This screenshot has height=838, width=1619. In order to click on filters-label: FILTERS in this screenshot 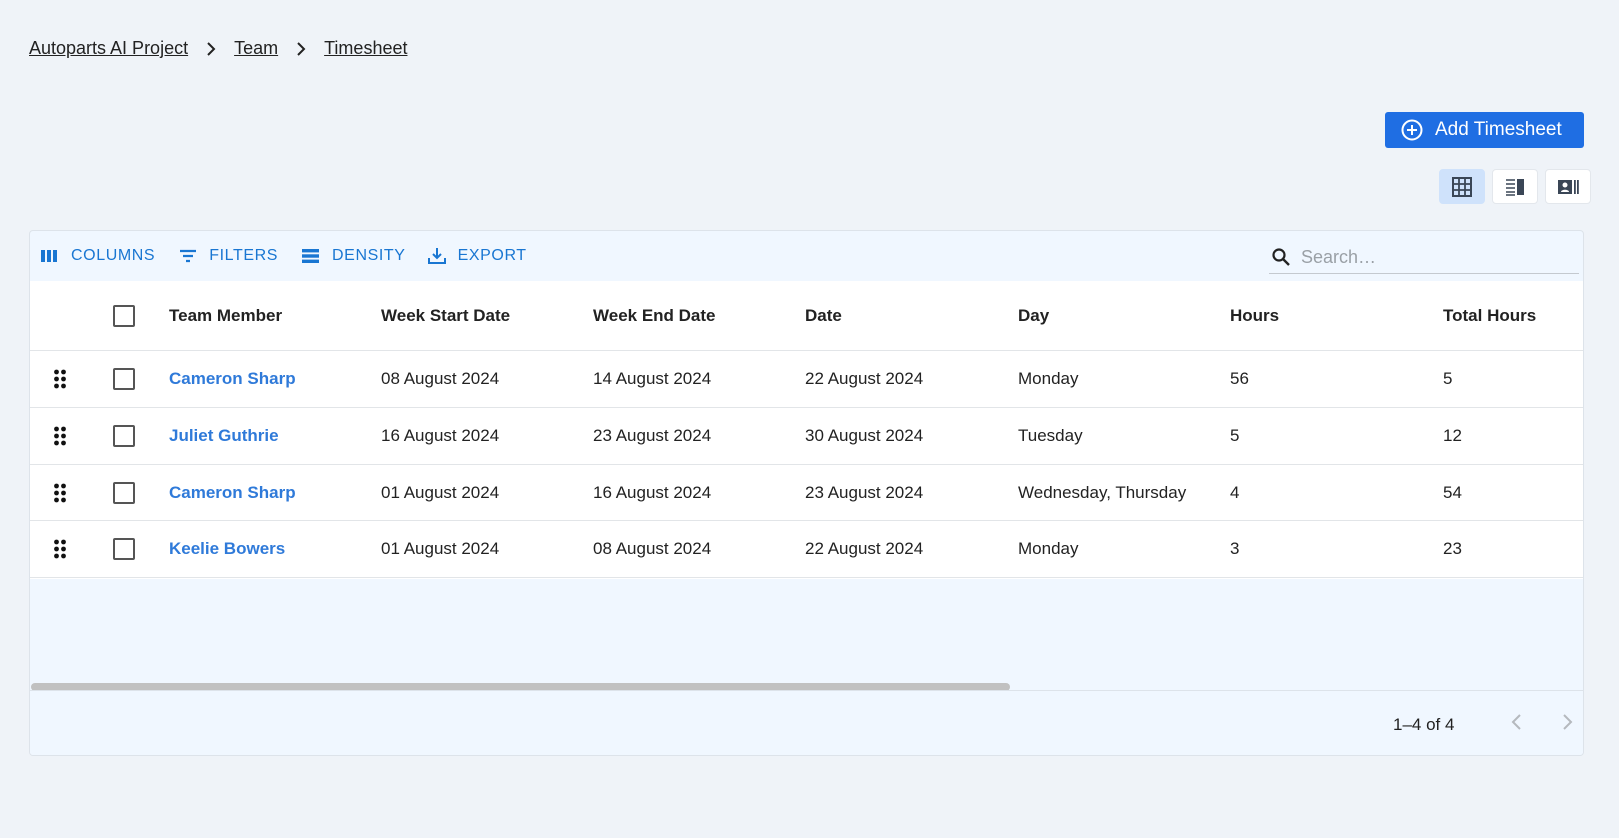, I will do `click(244, 255)`.